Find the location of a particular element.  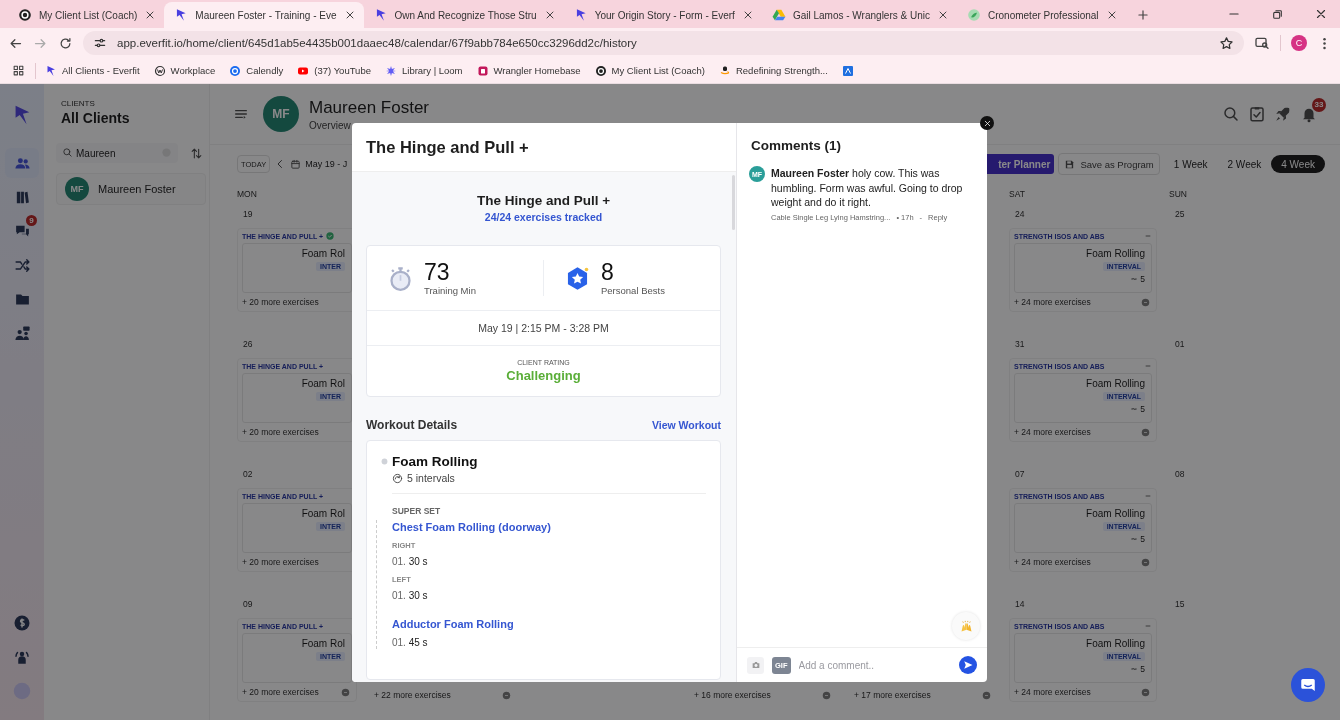

chat-launcher is located at coordinates (1308, 685).